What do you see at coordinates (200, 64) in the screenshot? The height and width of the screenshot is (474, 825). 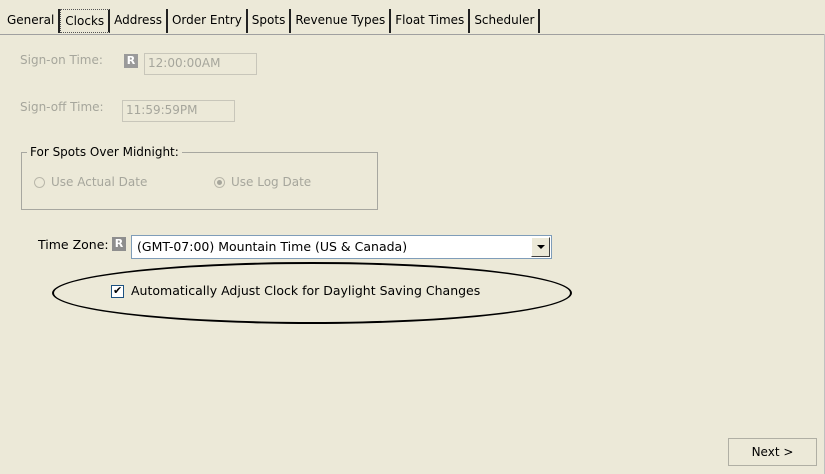 I see `sign-on-time-field: 12:00:00AM` at bounding box center [200, 64].